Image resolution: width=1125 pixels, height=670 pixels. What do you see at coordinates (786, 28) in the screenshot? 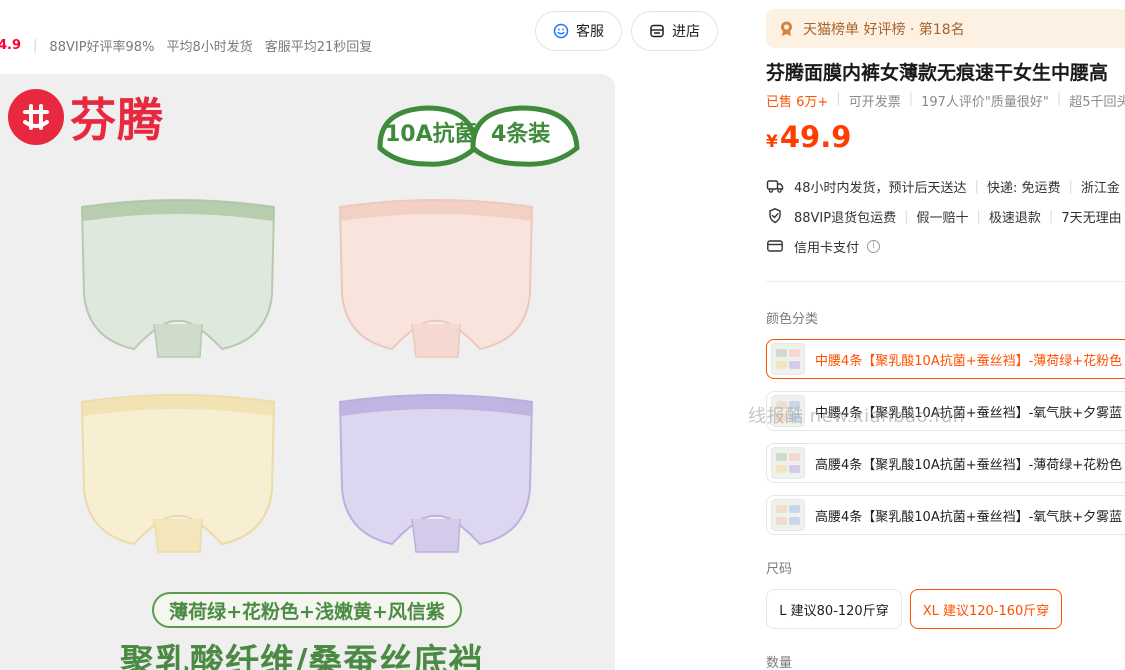
I see `medal-icon` at bounding box center [786, 28].